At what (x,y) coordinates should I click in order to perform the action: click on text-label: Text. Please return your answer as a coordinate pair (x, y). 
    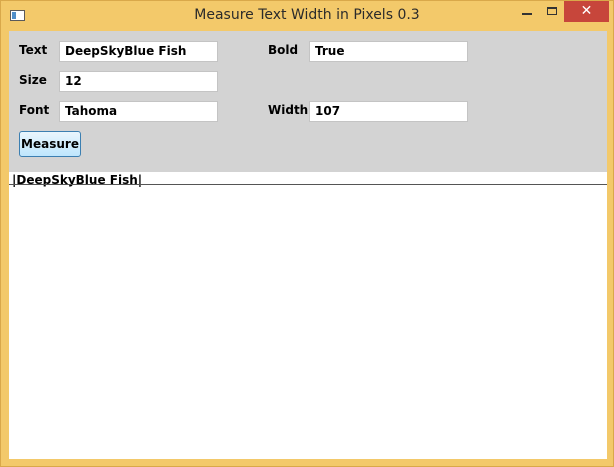
    Looking at the image, I should click on (33, 50).